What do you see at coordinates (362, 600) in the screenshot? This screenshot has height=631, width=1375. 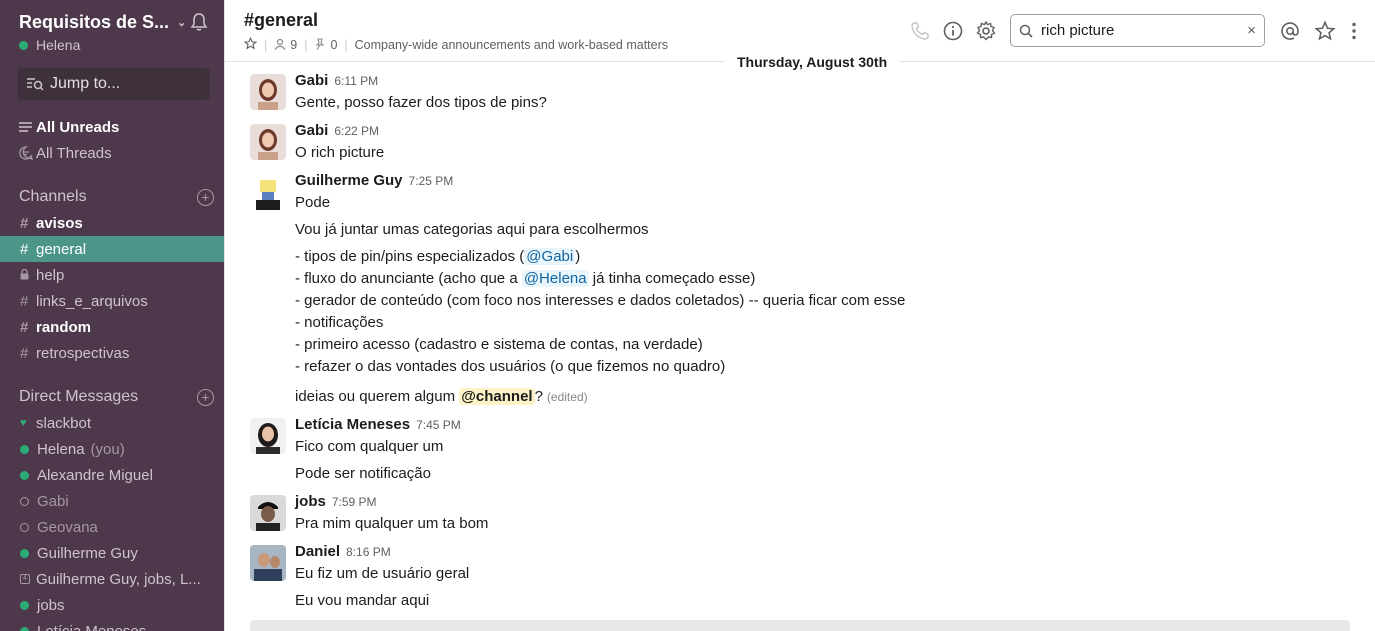 I see `message-text: Eu vou mandar aqui` at bounding box center [362, 600].